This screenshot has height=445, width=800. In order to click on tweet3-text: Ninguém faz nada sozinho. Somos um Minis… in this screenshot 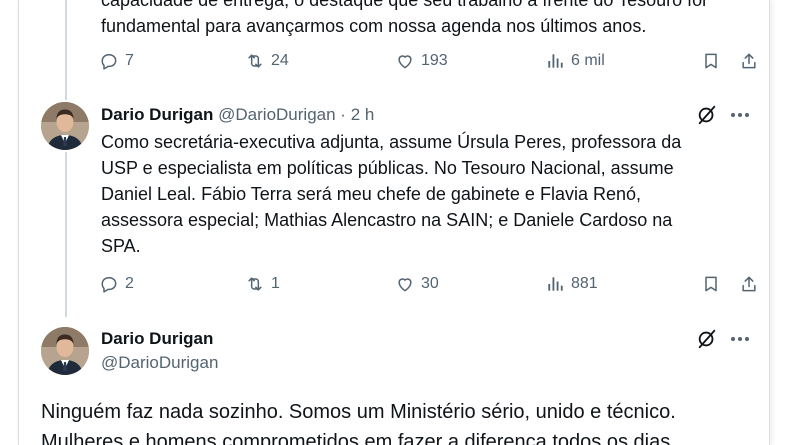, I will do `click(405, 421)`.